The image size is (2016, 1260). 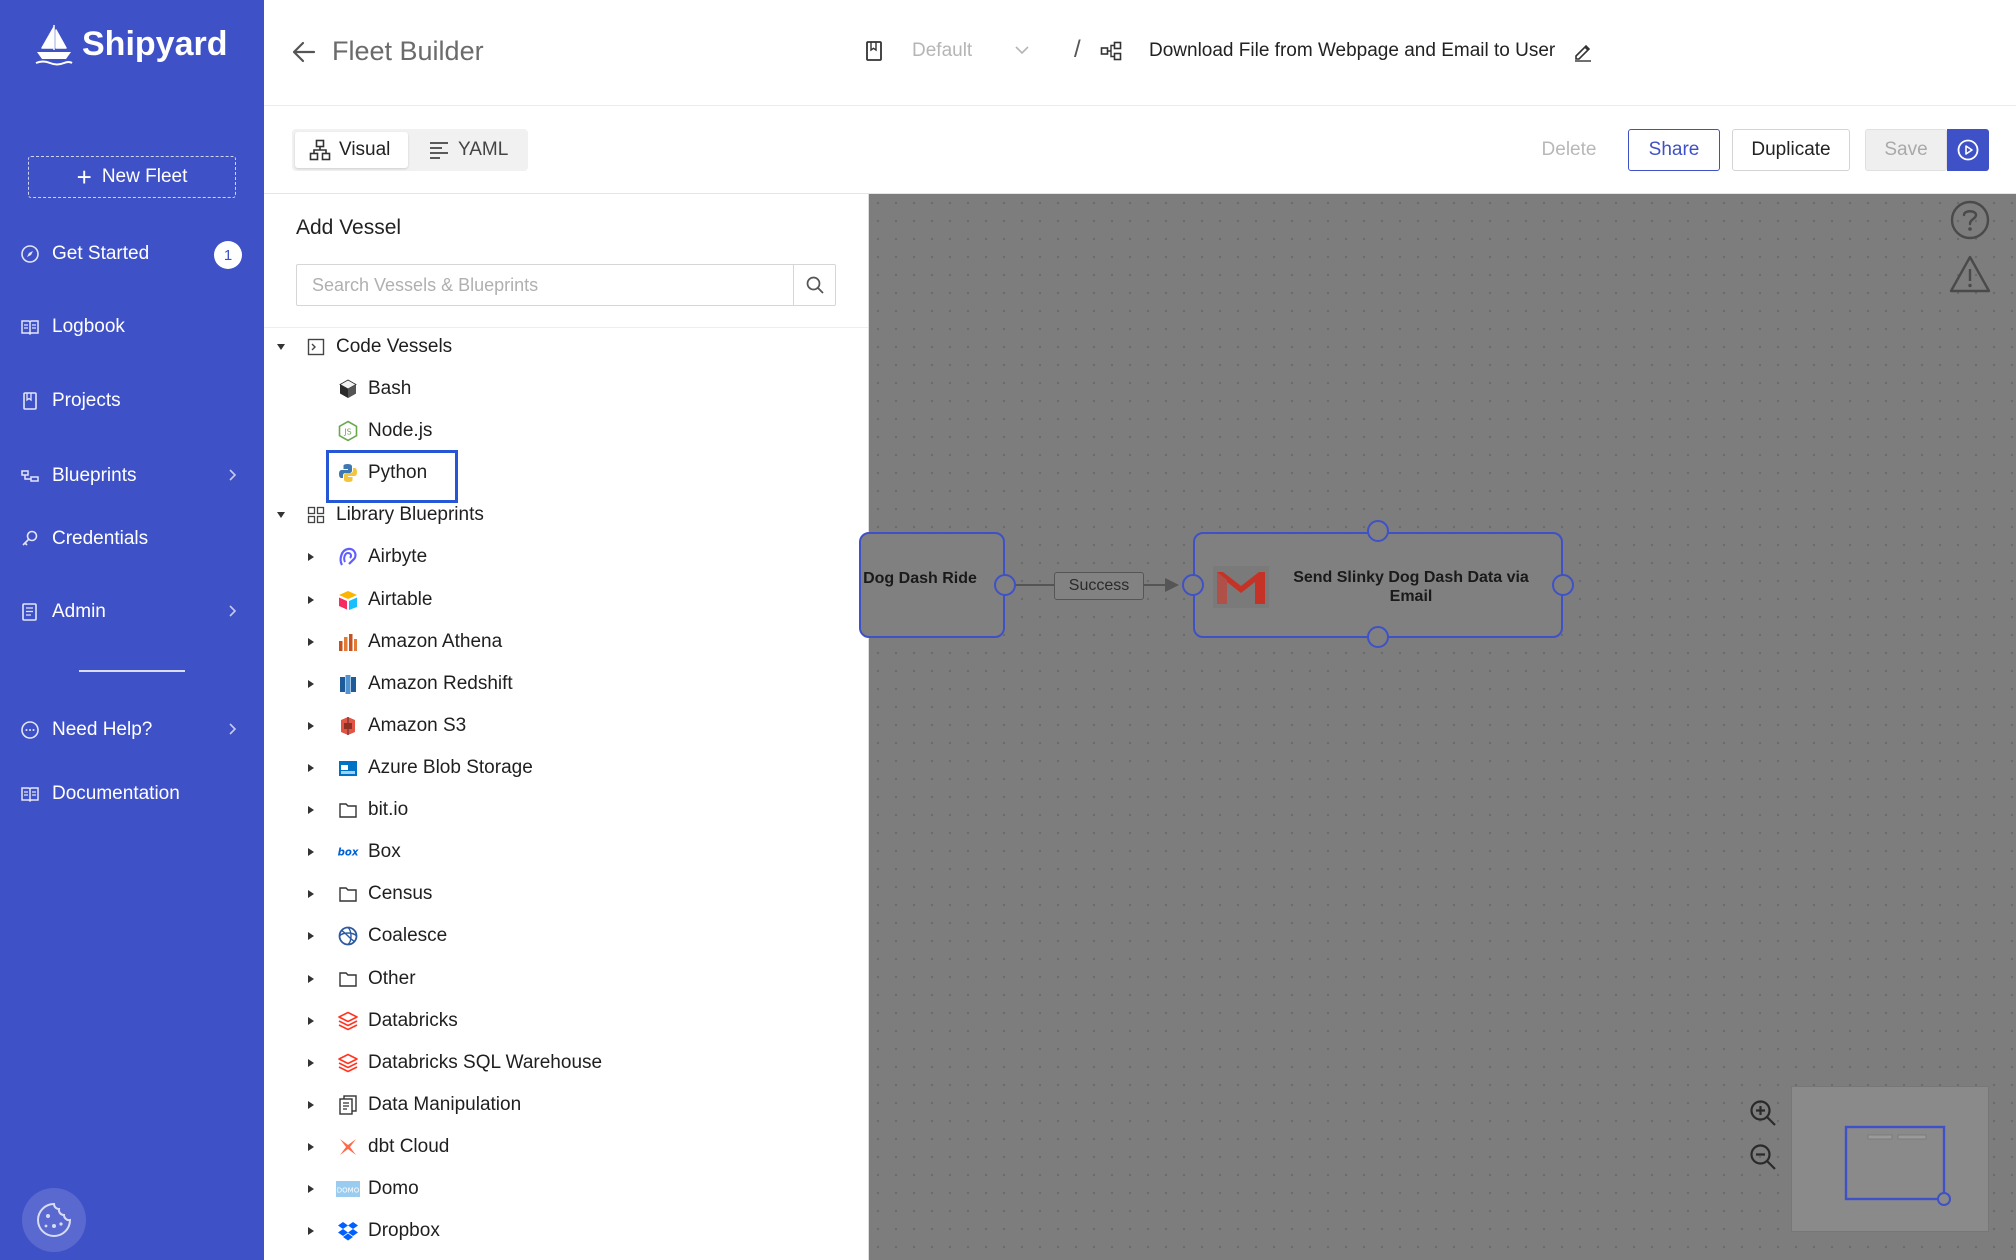 What do you see at coordinates (1569, 150) in the screenshot?
I see `delete-button: Delete` at bounding box center [1569, 150].